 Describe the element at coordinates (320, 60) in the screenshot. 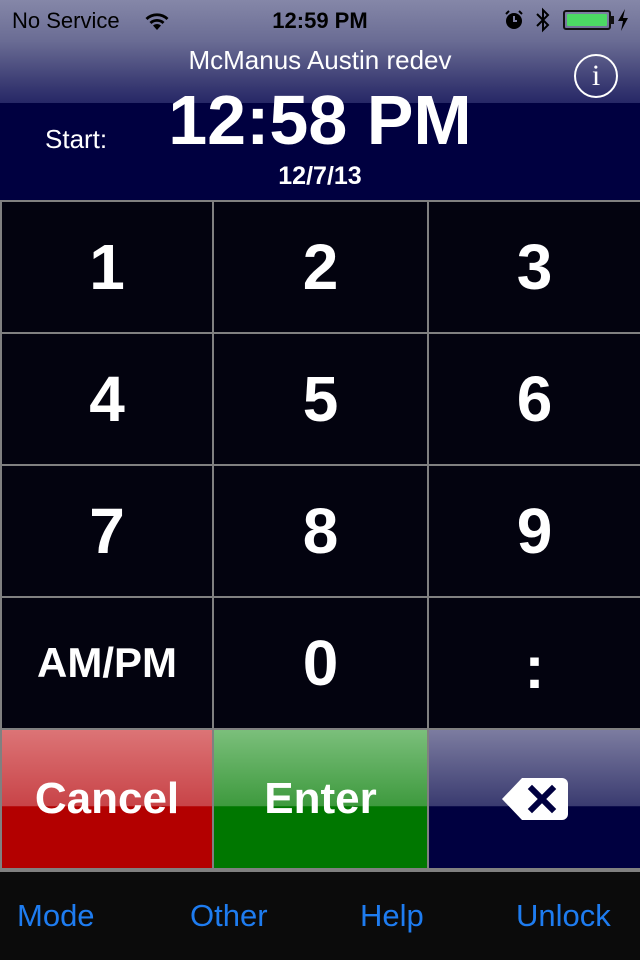

I see `job-title: McManus Austin redev` at that location.